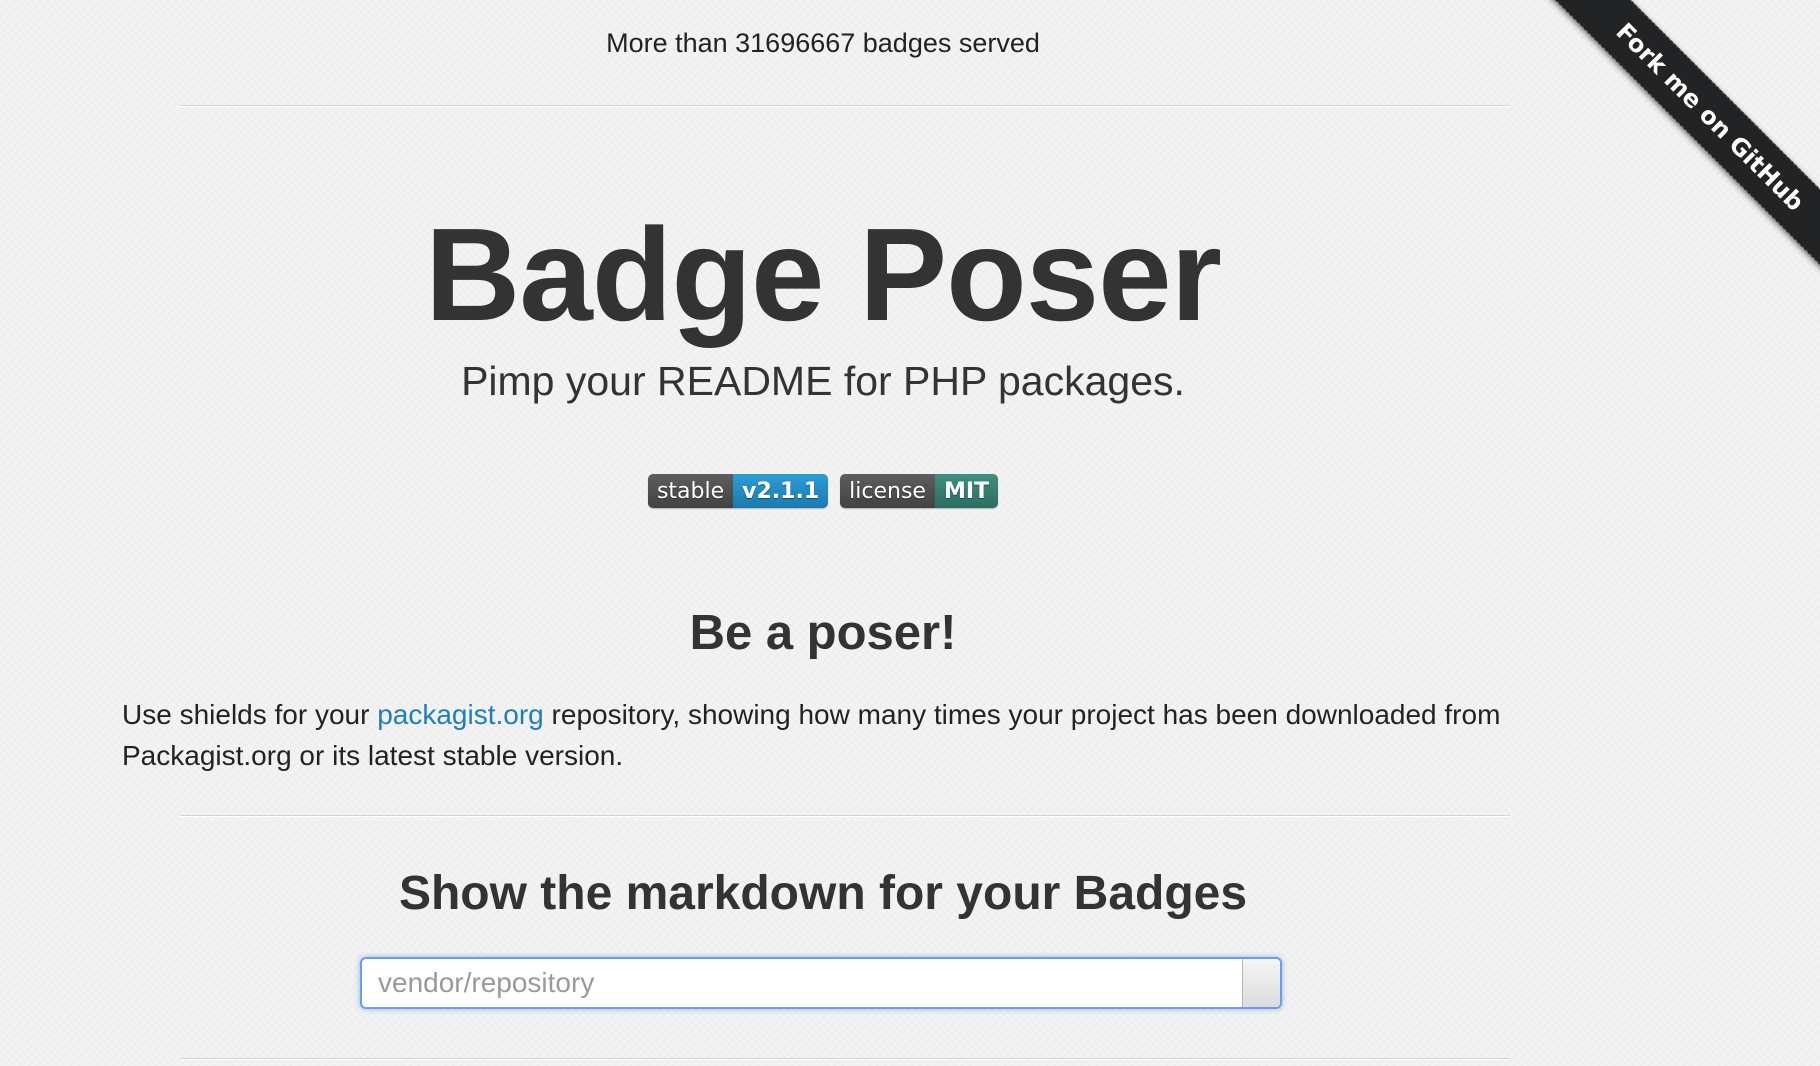 The image size is (1820, 1066). Describe the element at coordinates (802, 983) in the screenshot. I see `repository-input` at that location.